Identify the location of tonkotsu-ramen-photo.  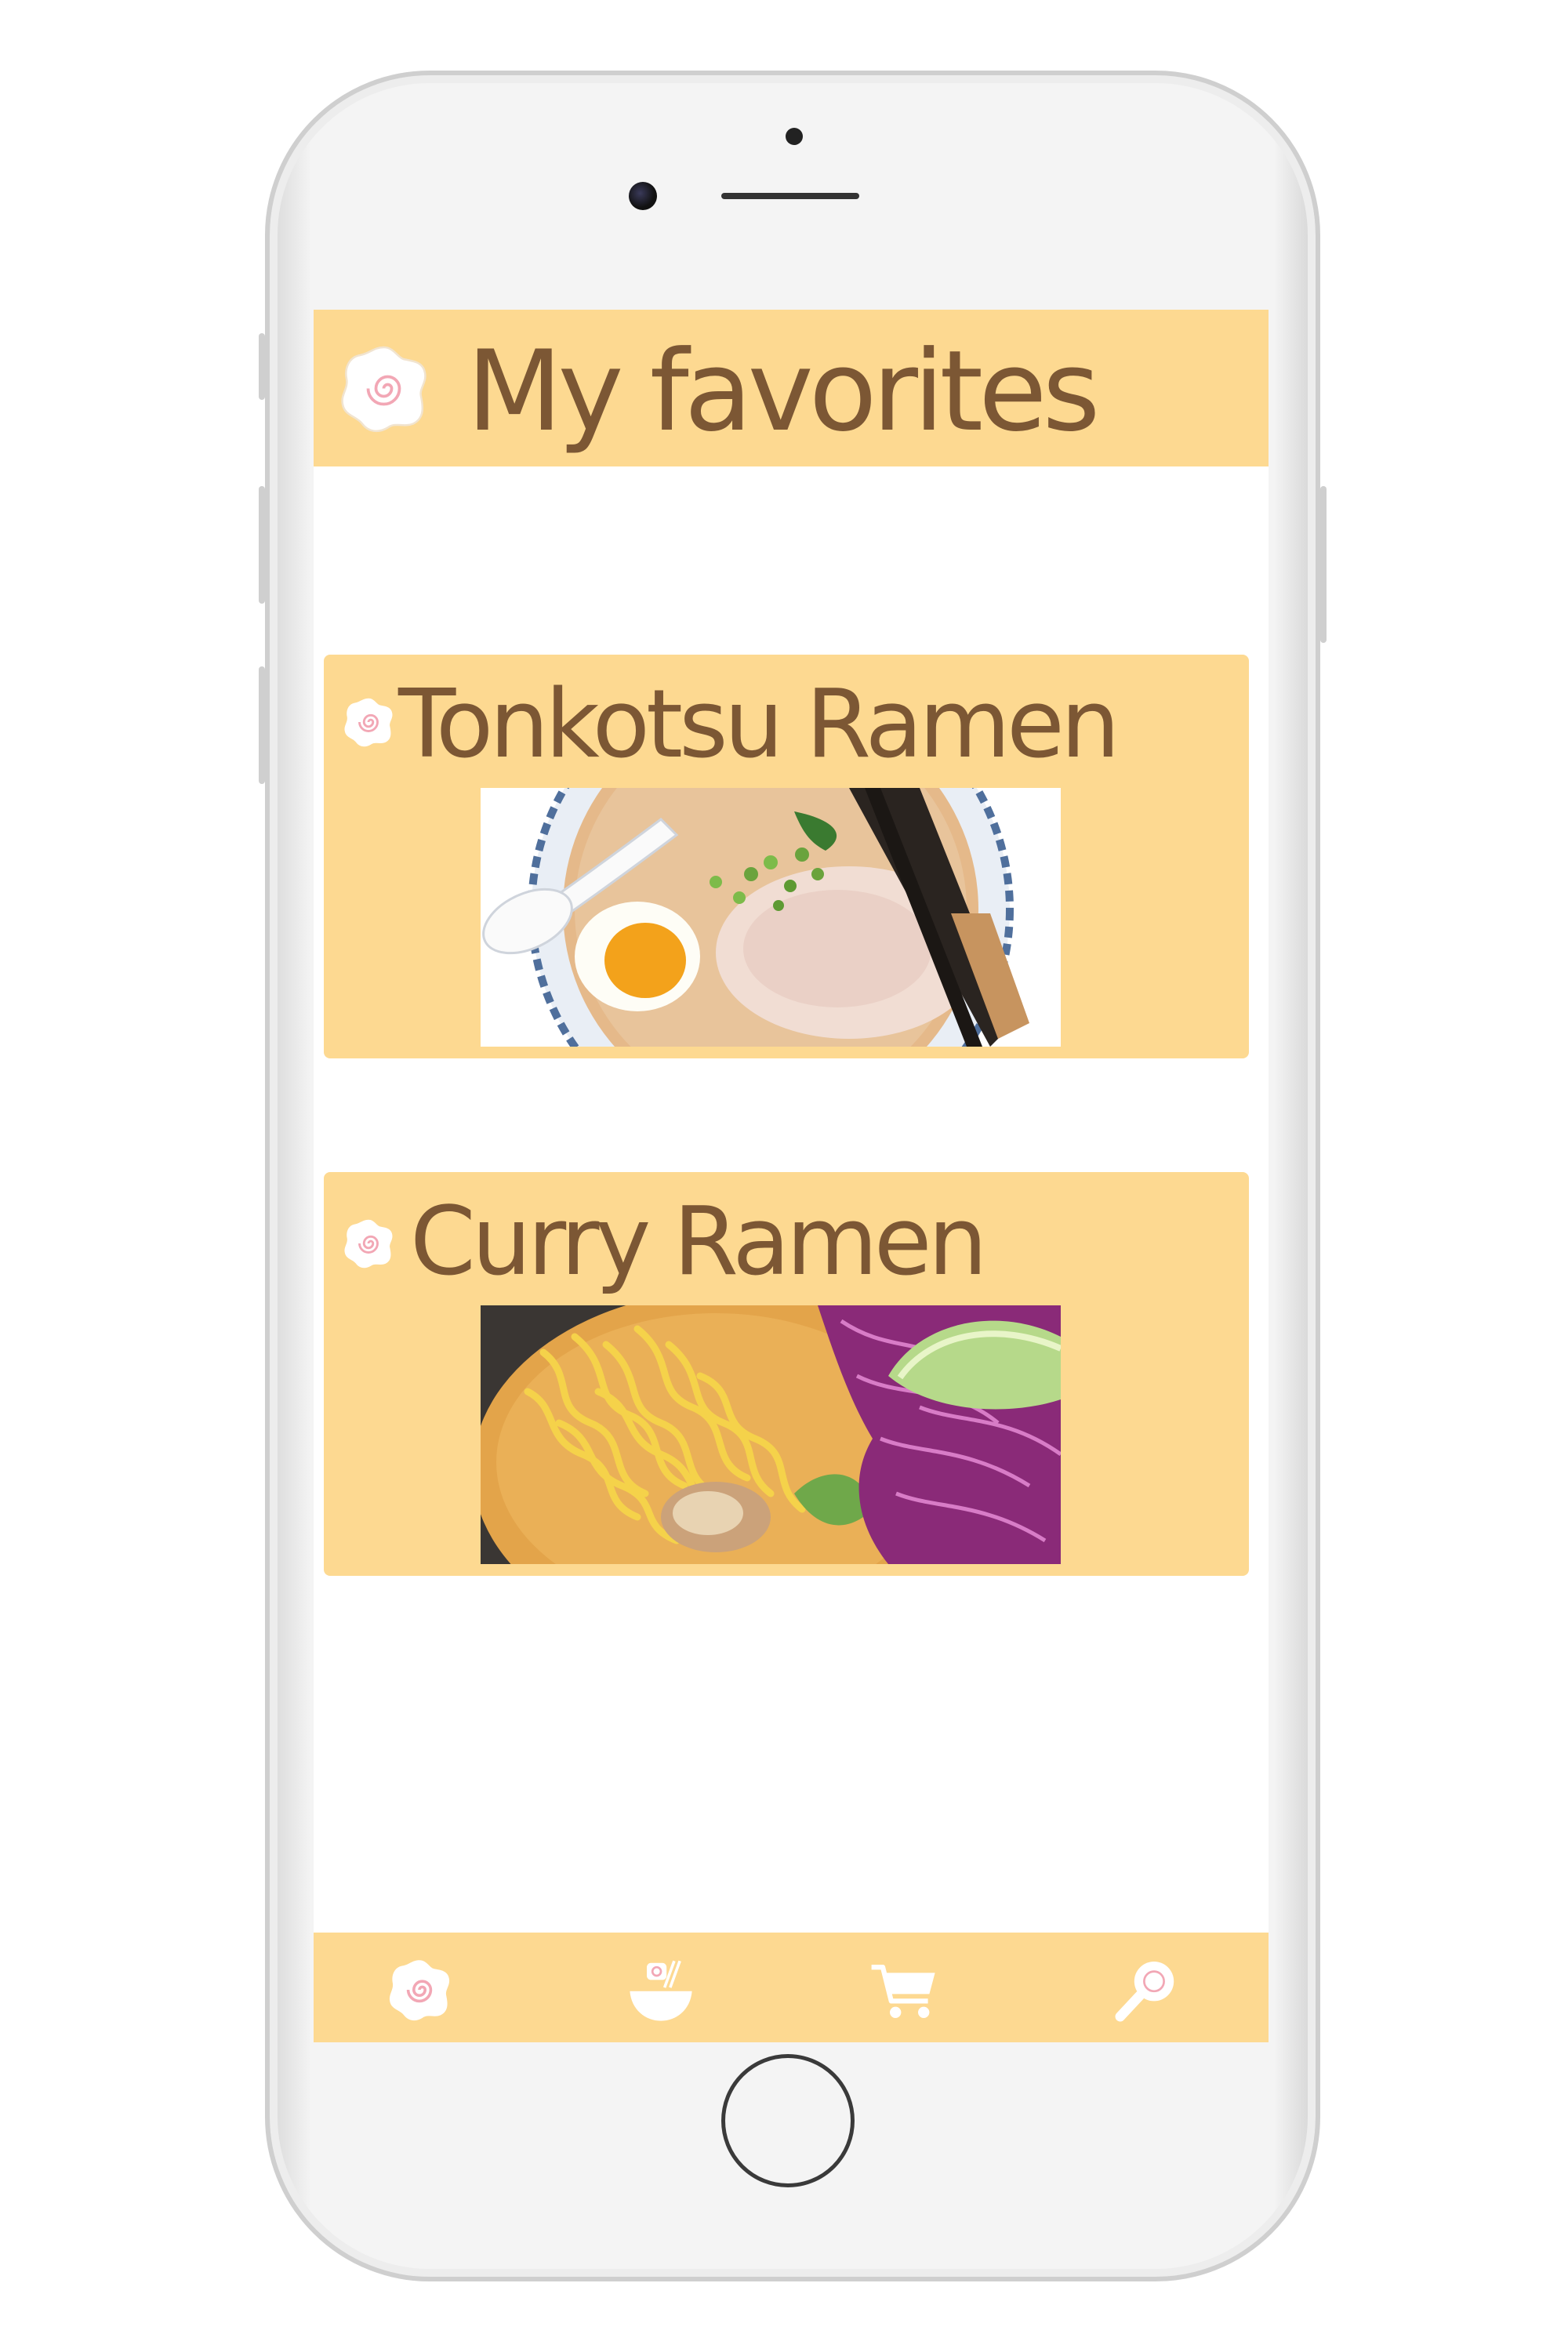
(771, 917).